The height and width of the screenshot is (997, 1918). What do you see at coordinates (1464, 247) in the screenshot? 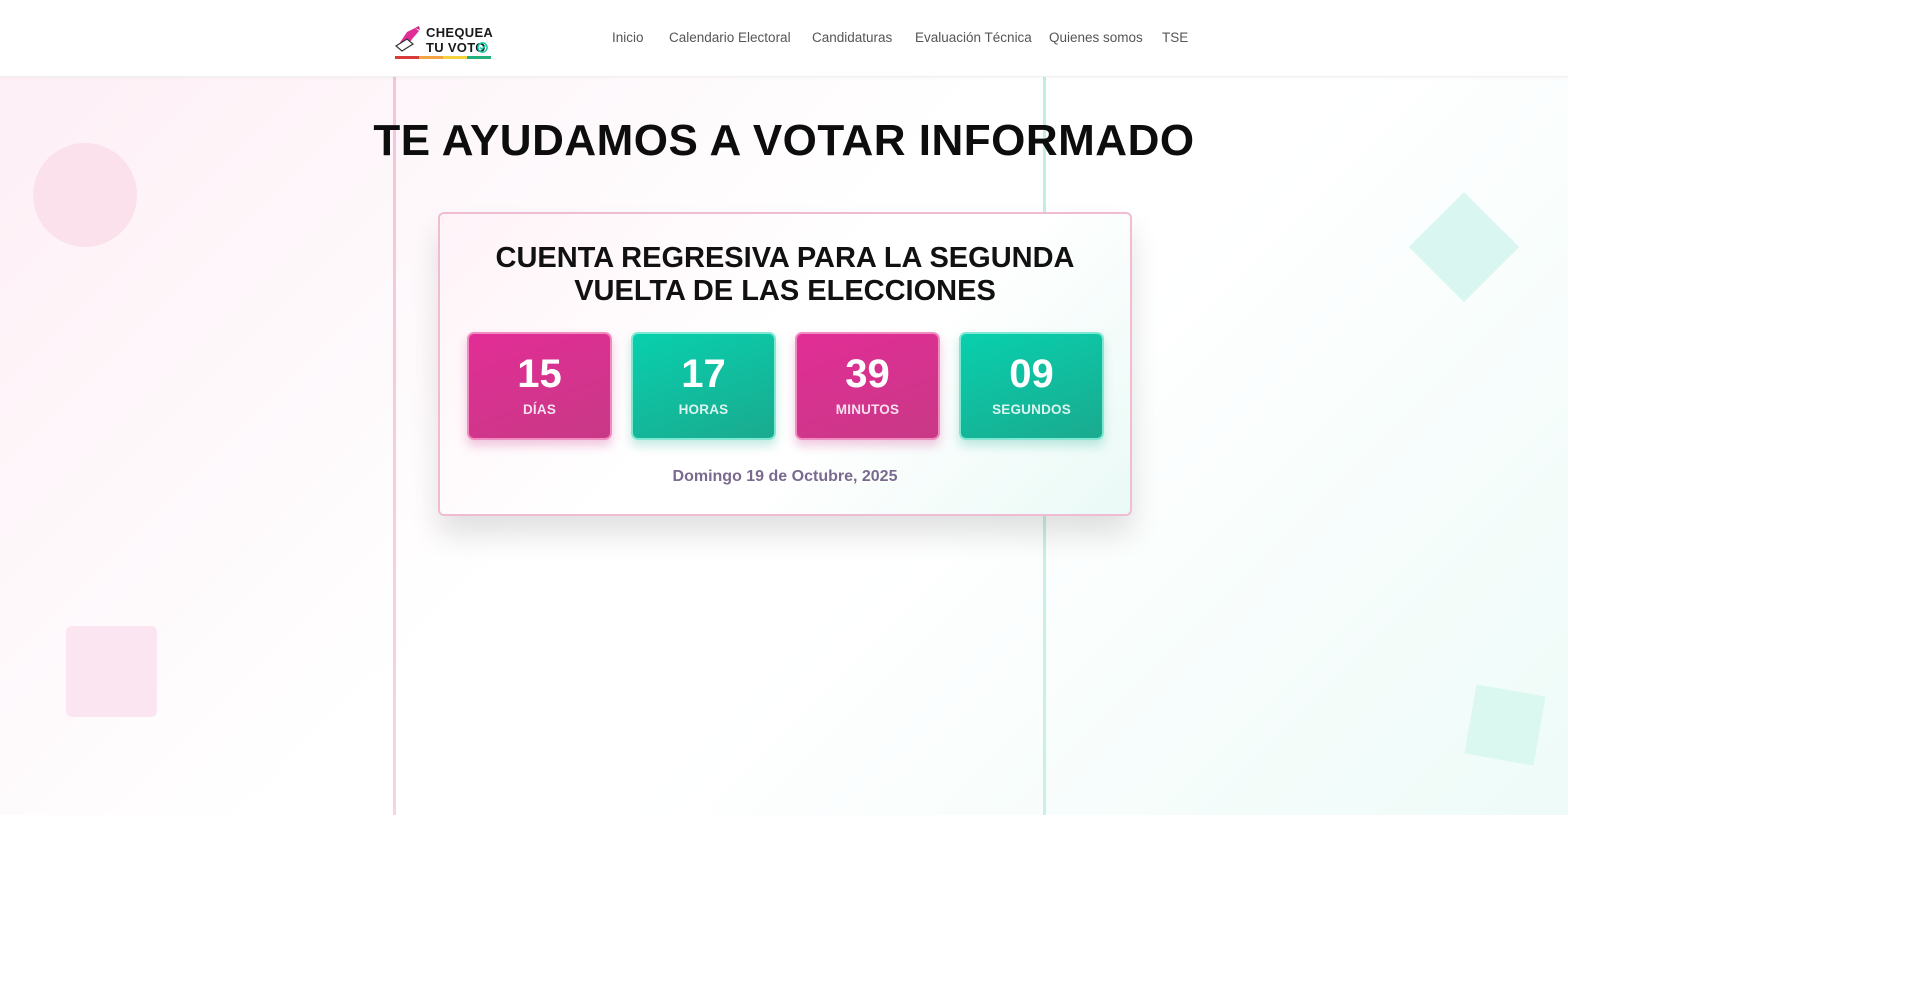
I see `decorative-diamond` at bounding box center [1464, 247].